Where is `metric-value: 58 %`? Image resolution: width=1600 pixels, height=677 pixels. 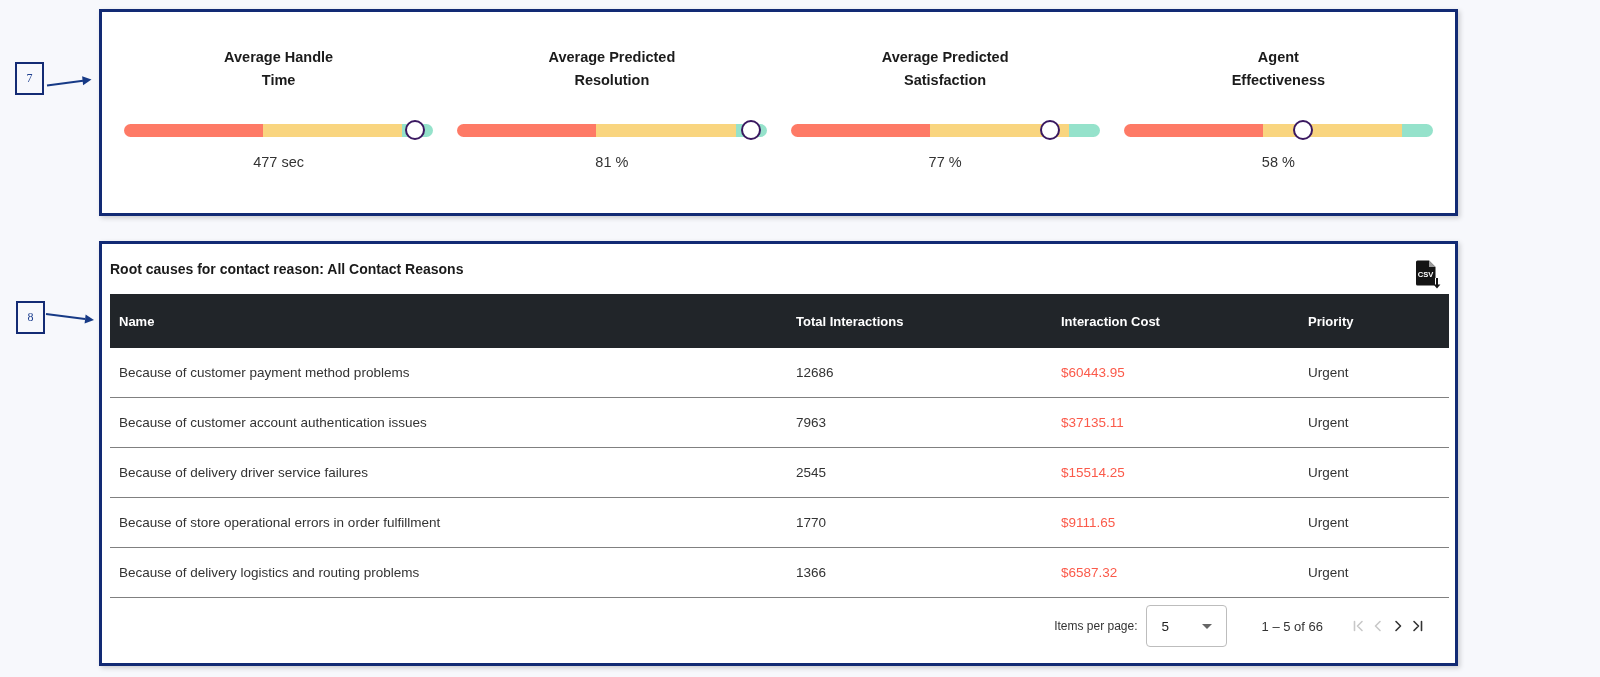 metric-value: 58 % is located at coordinates (1278, 162).